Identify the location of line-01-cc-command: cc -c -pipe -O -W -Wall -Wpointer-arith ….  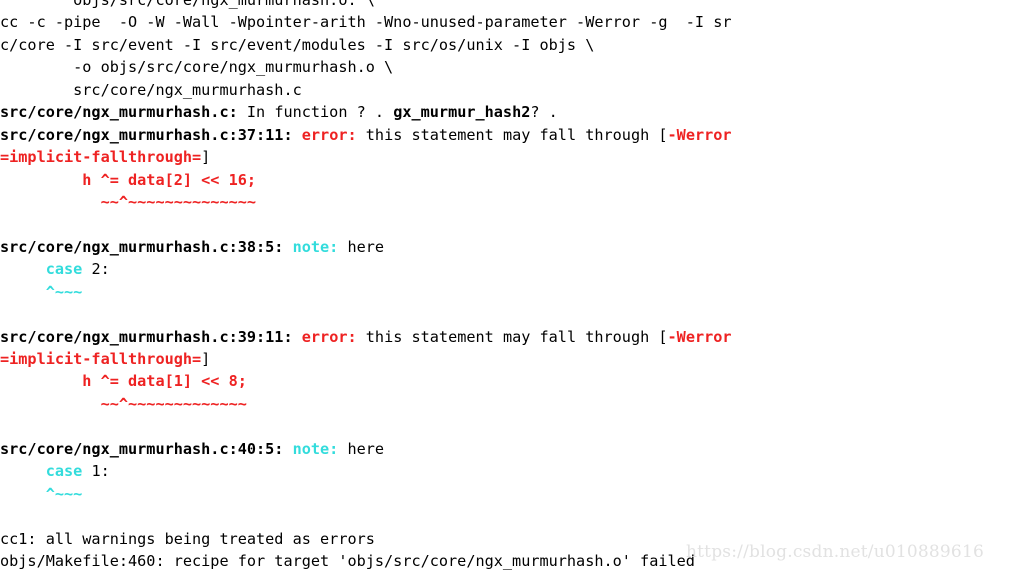
(510, 22).